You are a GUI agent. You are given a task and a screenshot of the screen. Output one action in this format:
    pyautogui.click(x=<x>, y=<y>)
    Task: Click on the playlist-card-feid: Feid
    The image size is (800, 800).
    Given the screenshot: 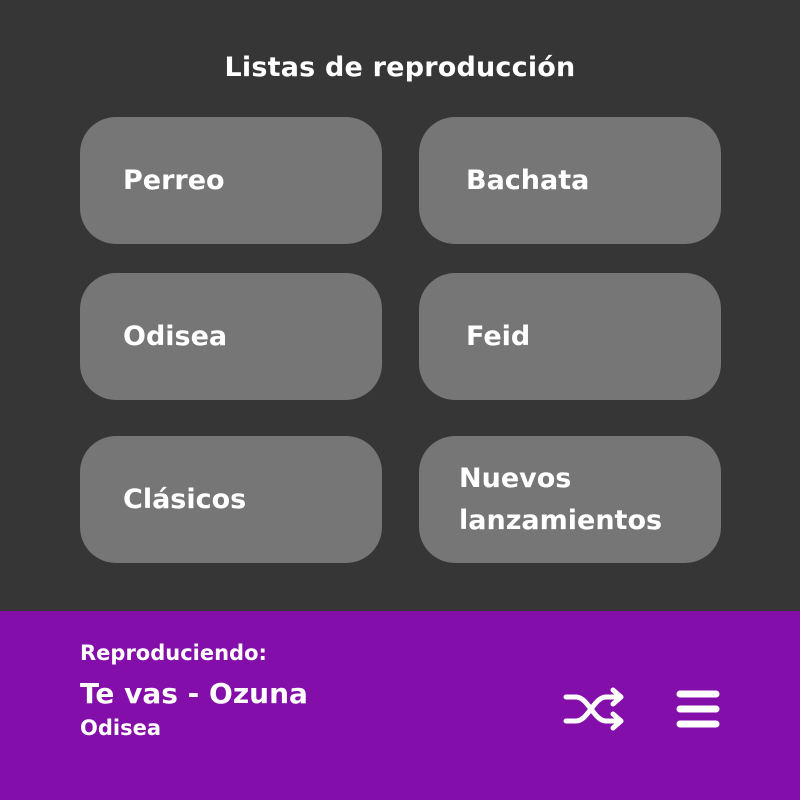 What is the action you would take?
    pyautogui.click(x=570, y=336)
    